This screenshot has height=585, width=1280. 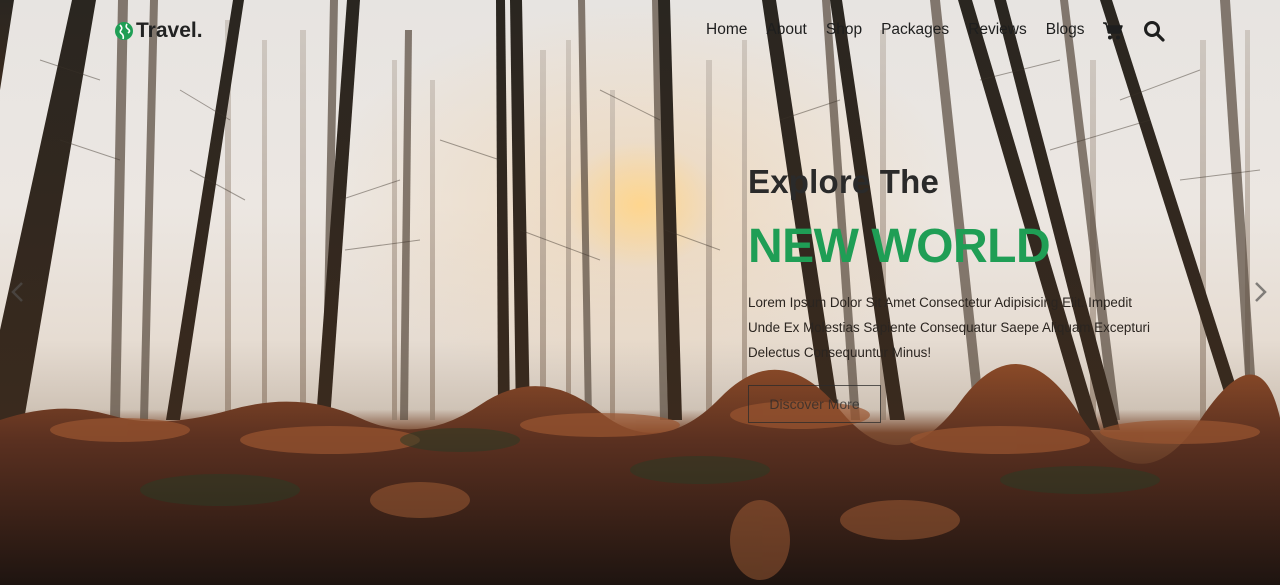 What do you see at coordinates (1065, 30) in the screenshot?
I see `nav-blogs: Blogs` at bounding box center [1065, 30].